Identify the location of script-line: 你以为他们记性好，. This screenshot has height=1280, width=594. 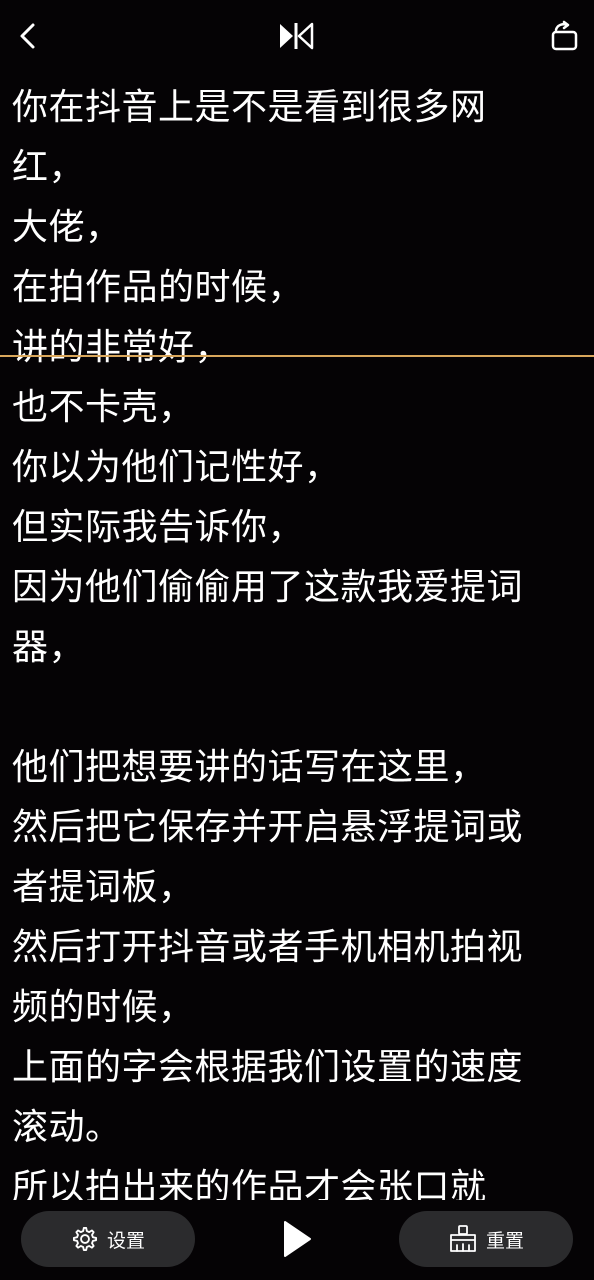
(176, 467).